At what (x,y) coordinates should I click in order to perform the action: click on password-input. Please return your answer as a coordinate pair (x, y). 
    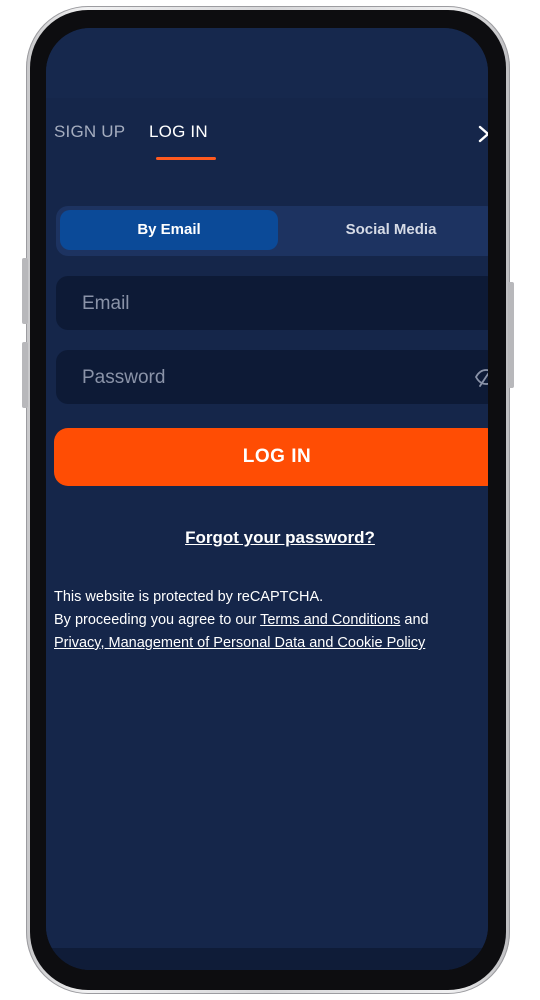
    Looking at the image, I should click on (262, 378).